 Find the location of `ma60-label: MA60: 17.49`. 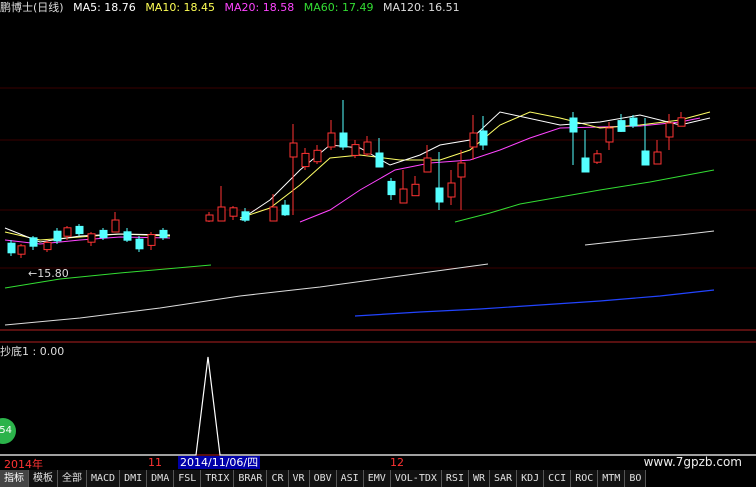

ma60-label: MA60: 17.49 is located at coordinates (338, 7).